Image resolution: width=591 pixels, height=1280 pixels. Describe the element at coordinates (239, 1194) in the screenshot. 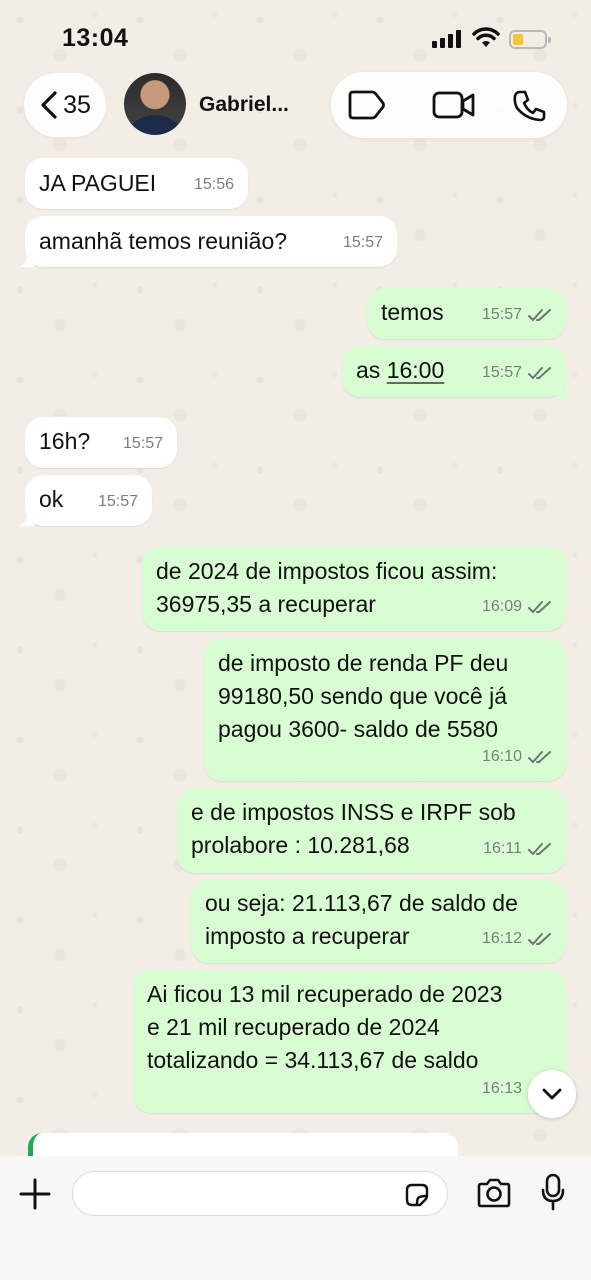

I see `message-input` at that location.